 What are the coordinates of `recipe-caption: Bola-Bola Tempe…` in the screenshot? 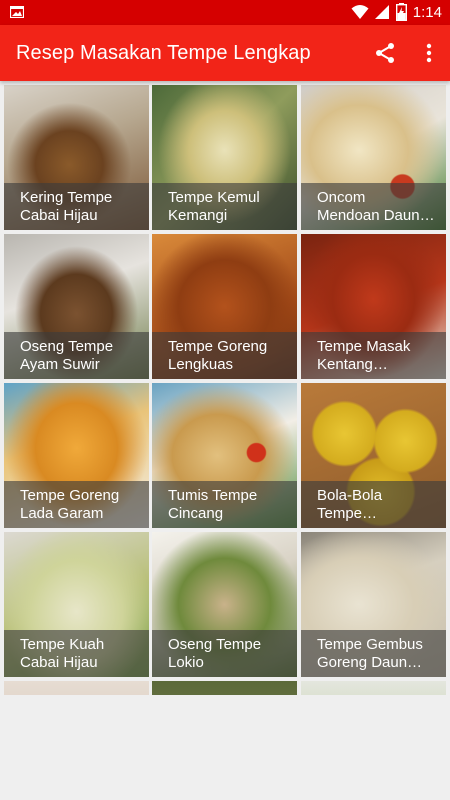 It's located at (373, 504).